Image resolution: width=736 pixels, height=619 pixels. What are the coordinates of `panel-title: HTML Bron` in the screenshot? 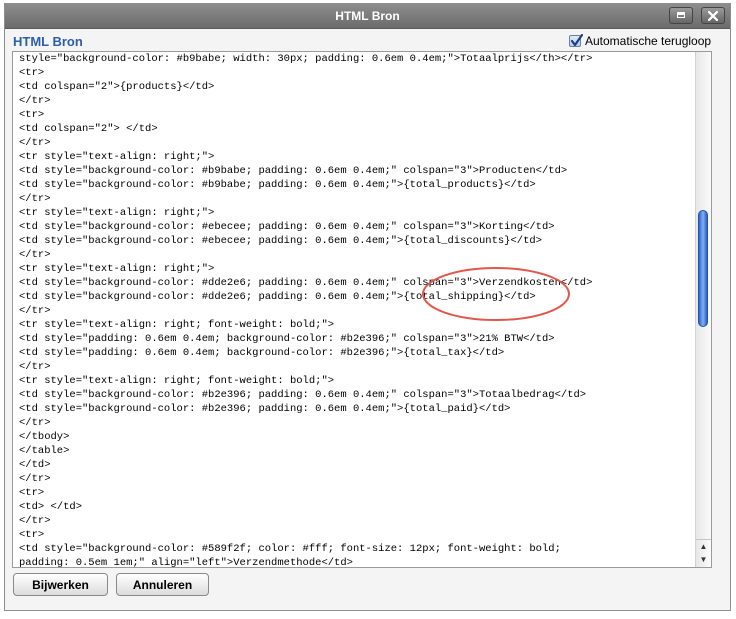 It's located at (48, 41).